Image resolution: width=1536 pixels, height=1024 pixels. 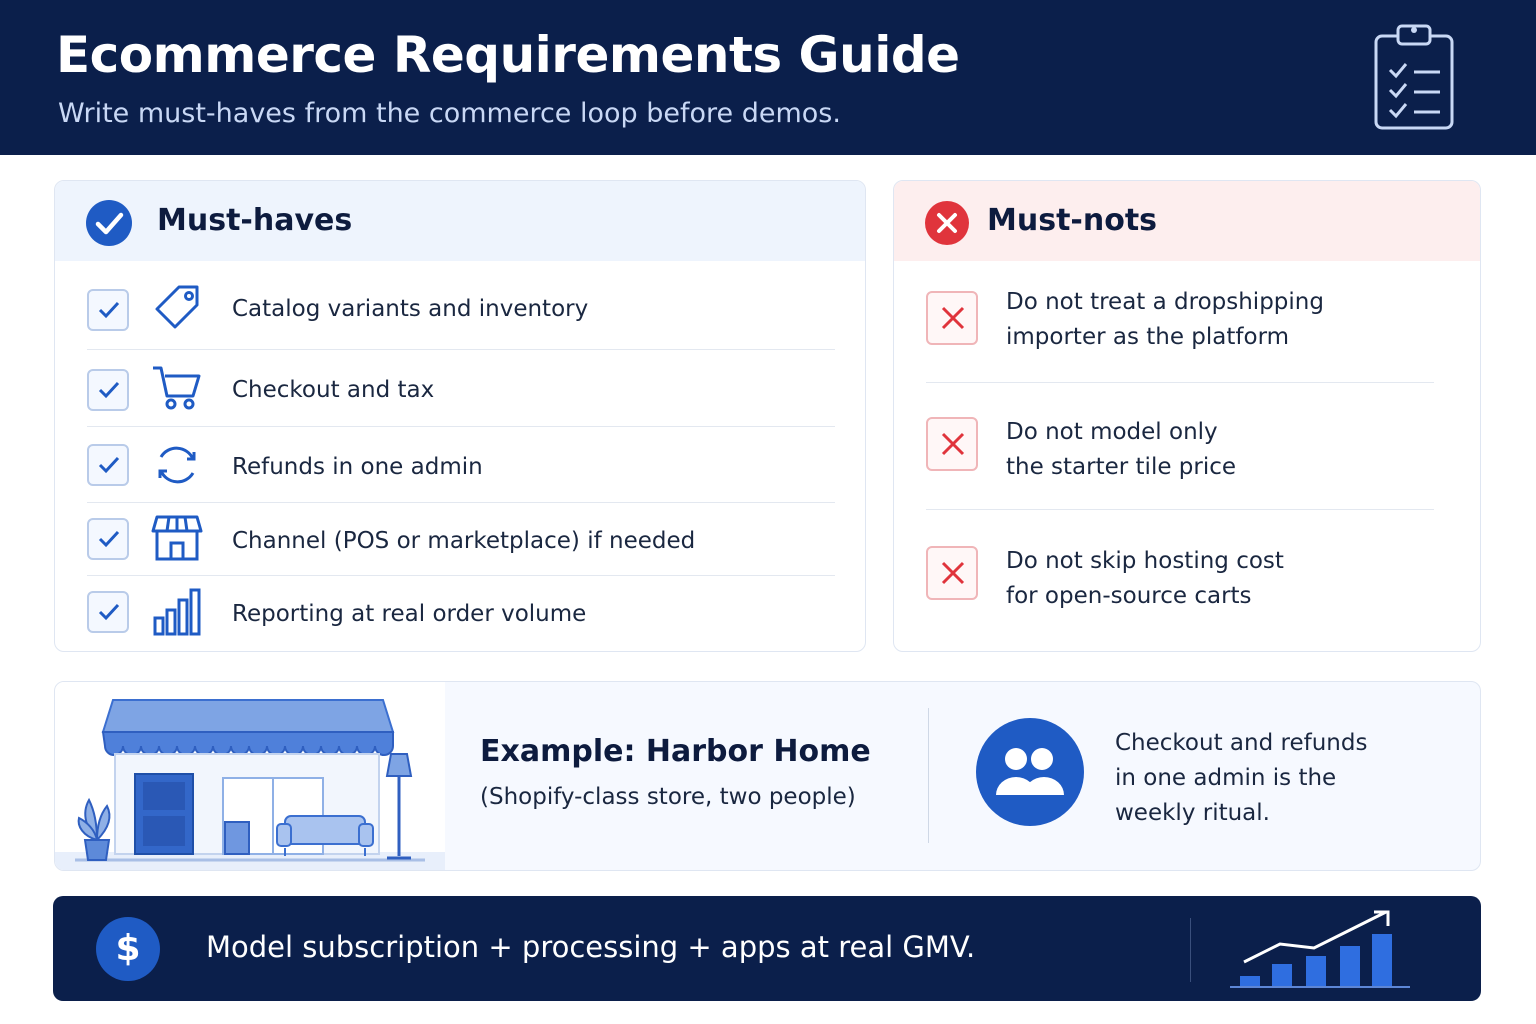 I want to click on must-not-label: Do not model only the starter tile price, so click(x=1216, y=450).